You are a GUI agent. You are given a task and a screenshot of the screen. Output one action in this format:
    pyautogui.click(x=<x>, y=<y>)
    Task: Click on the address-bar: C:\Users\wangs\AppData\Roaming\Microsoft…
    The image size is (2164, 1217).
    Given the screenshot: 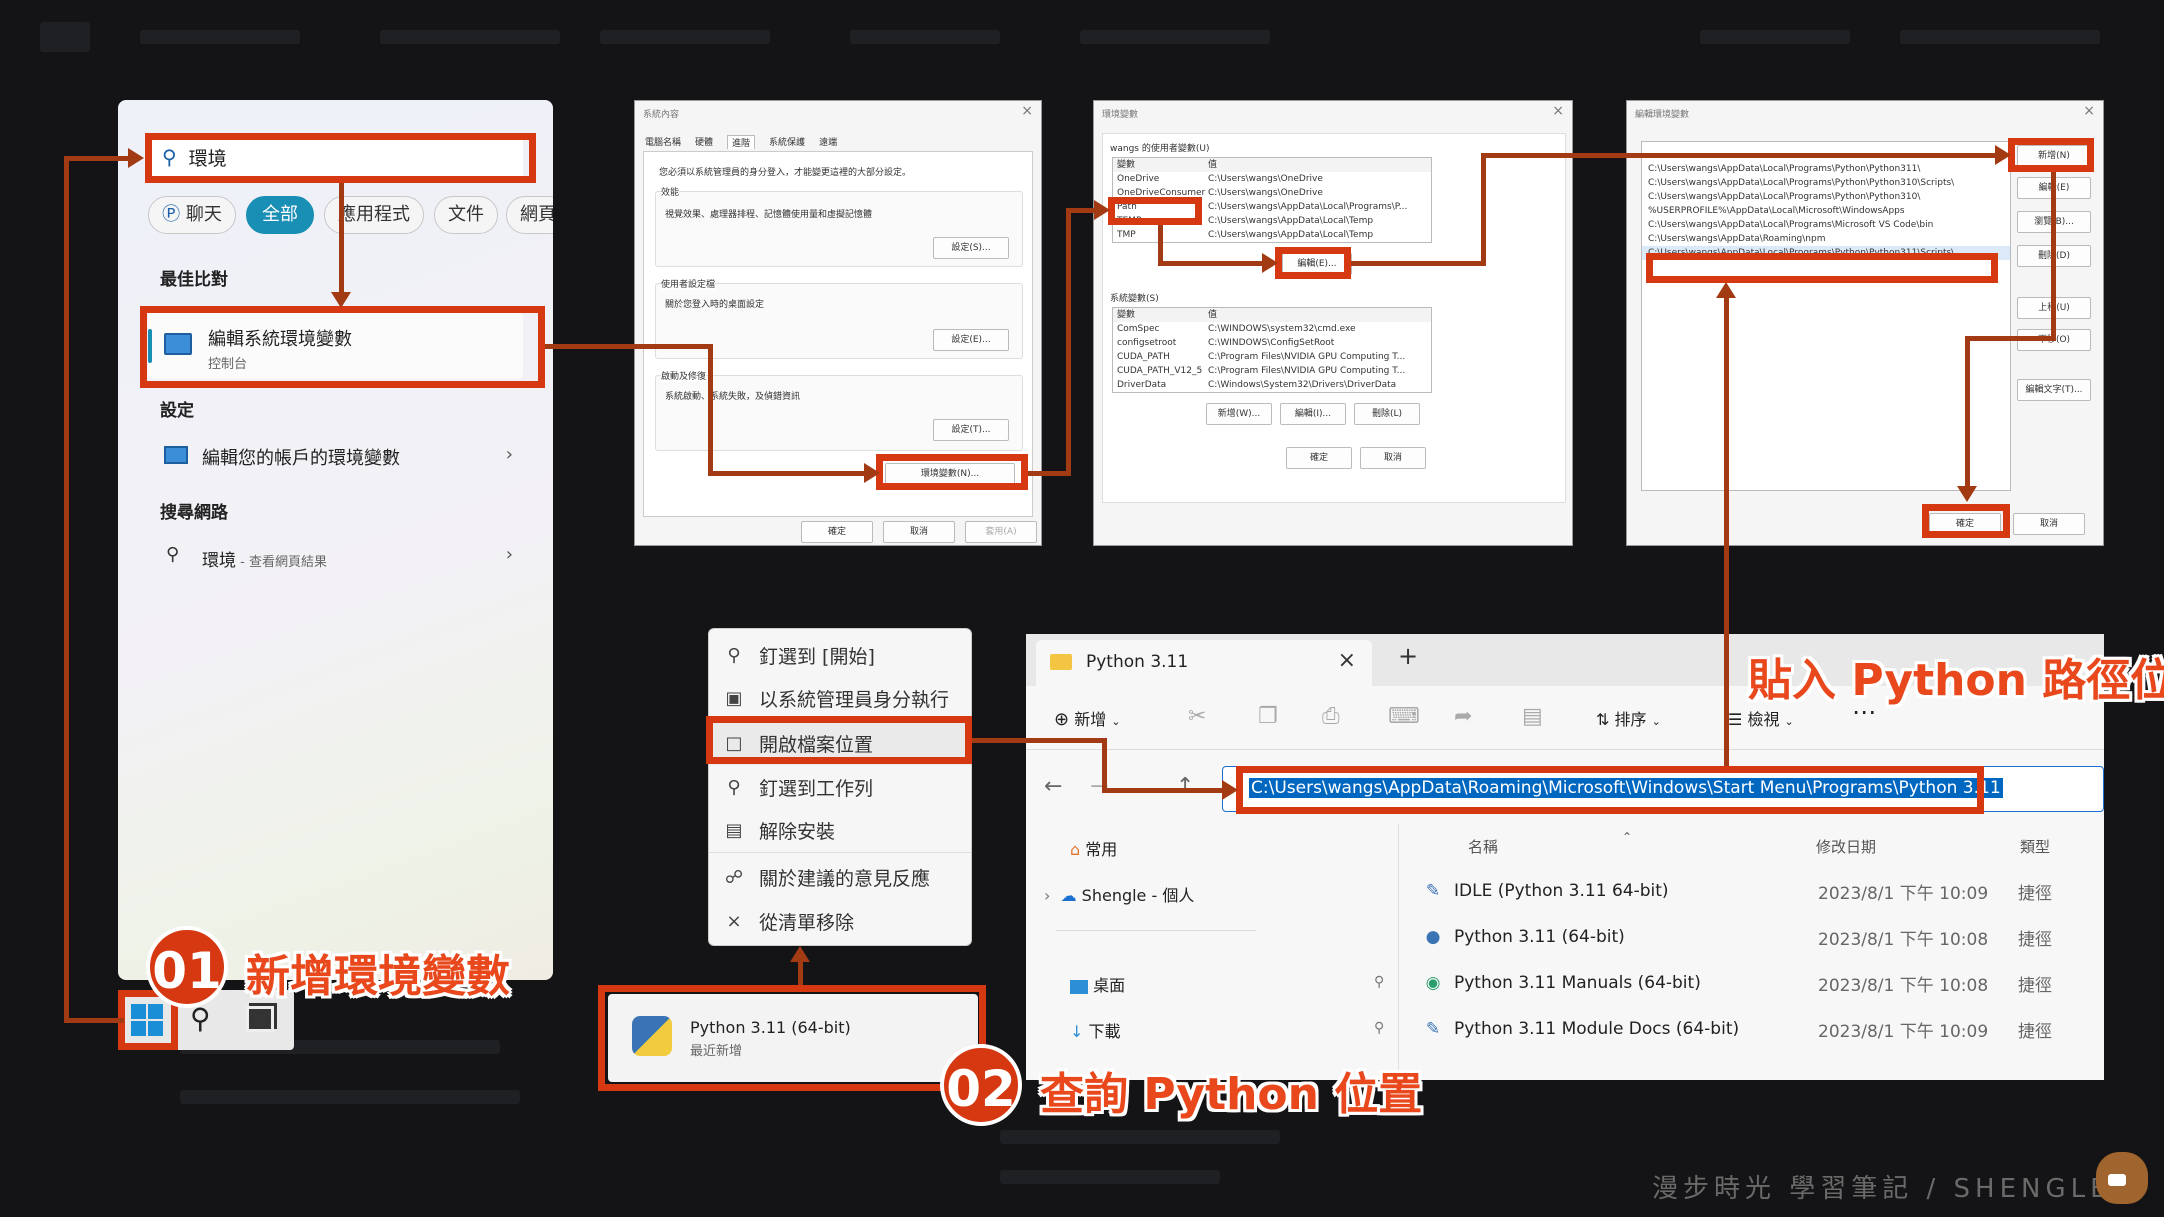 What is the action you would take?
    pyautogui.click(x=1663, y=789)
    